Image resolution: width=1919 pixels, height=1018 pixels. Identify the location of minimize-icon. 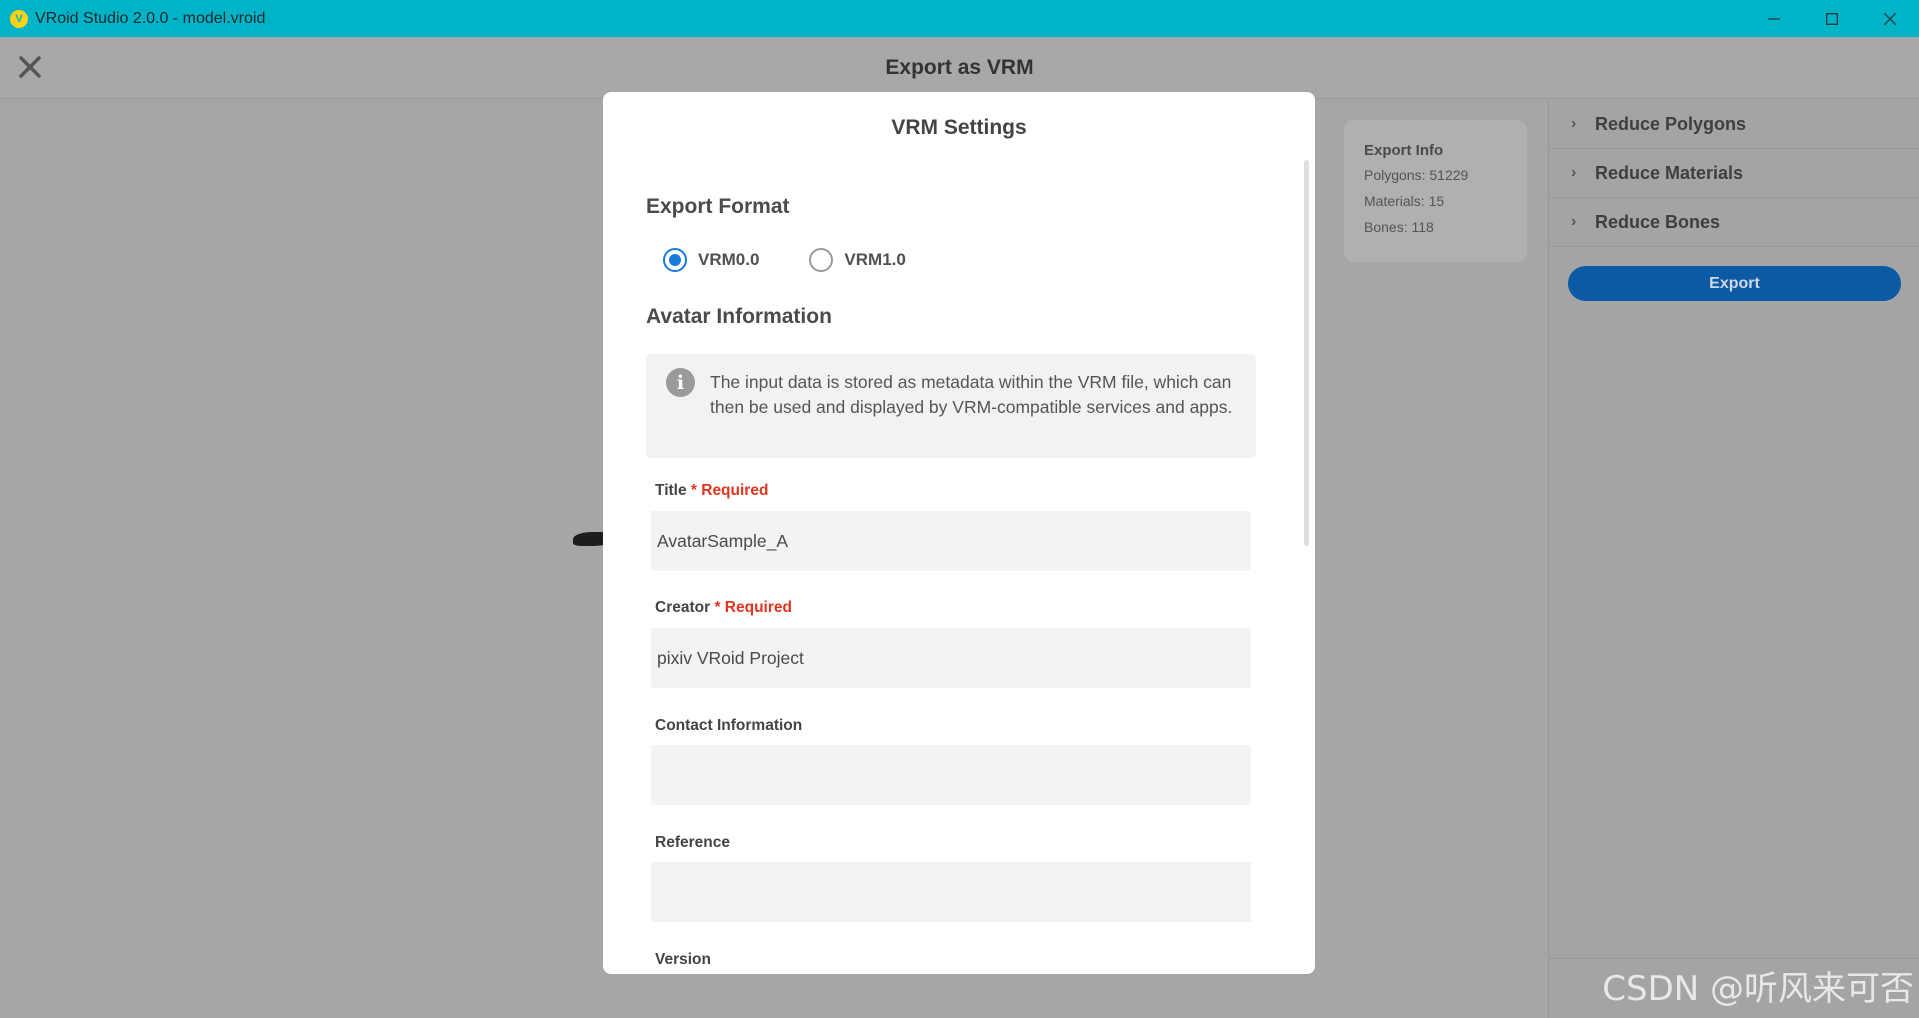
(1774, 18).